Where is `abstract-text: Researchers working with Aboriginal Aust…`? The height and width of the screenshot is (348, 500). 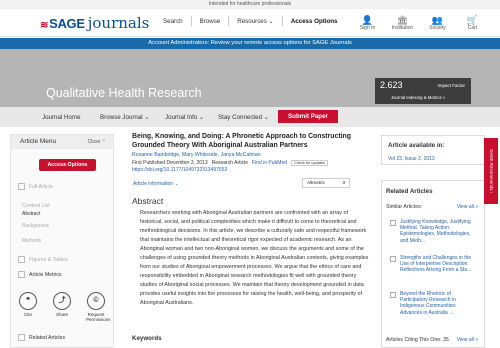
abstract-text: Researchers working with Aboriginal Aust… is located at coordinates (254, 258).